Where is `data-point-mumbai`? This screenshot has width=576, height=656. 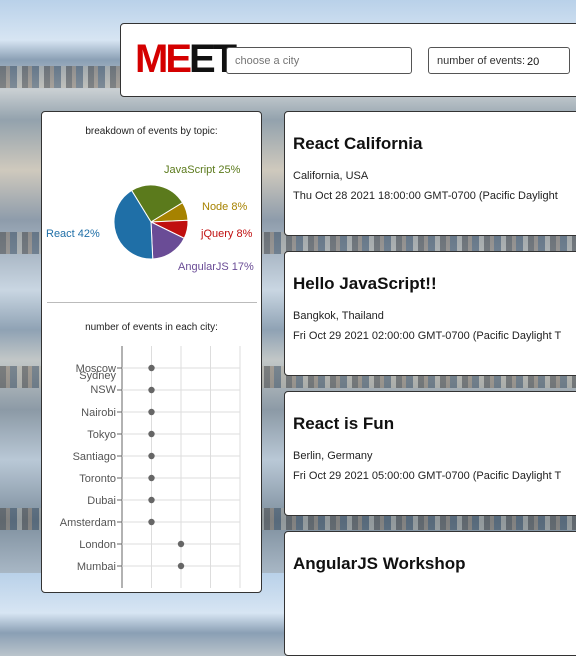 data-point-mumbai is located at coordinates (181, 566).